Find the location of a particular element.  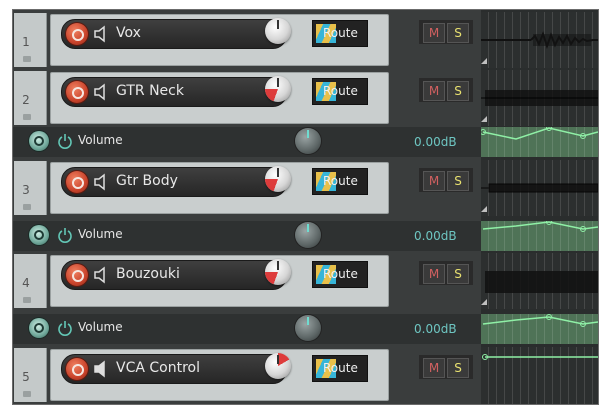

track-number: 4 is located at coordinates (26, 283).